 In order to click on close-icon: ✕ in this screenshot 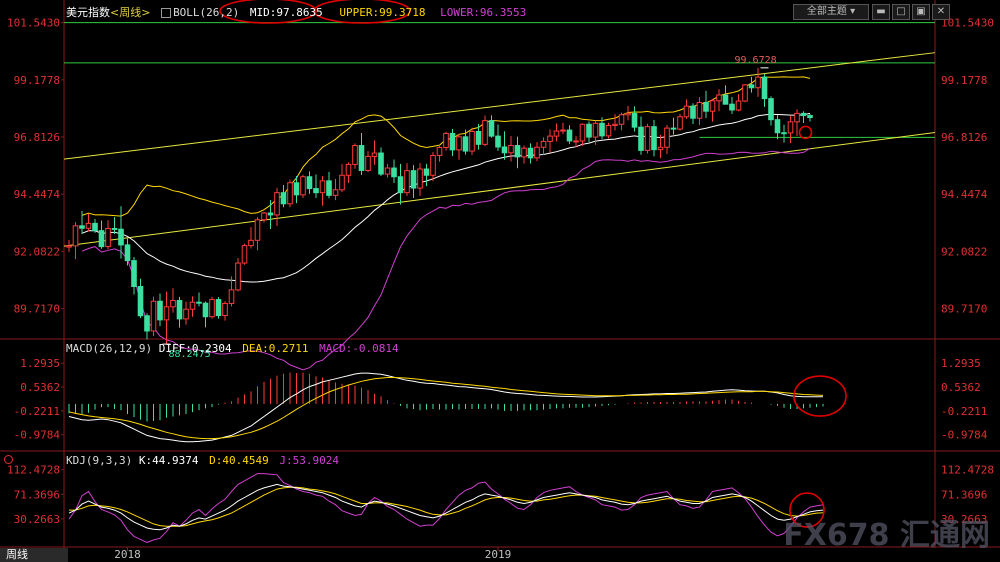, I will do `click(941, 12)`.